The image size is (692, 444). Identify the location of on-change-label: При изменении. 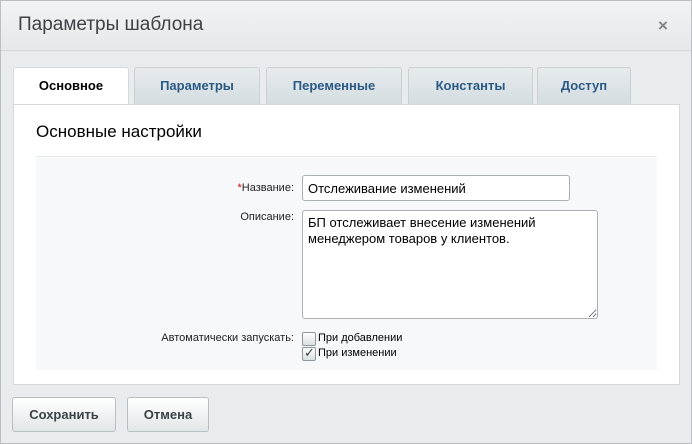
(357, 353).